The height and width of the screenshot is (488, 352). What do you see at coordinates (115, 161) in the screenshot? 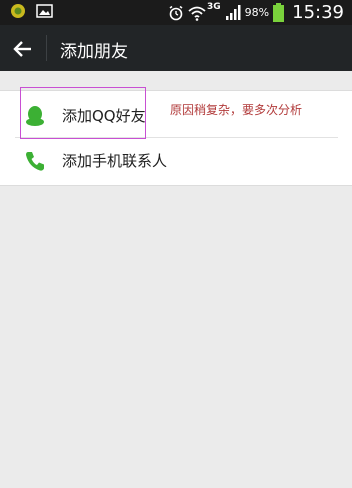
I see `list-item-label: 添加手机联系人` at bounding box center [115, 161].